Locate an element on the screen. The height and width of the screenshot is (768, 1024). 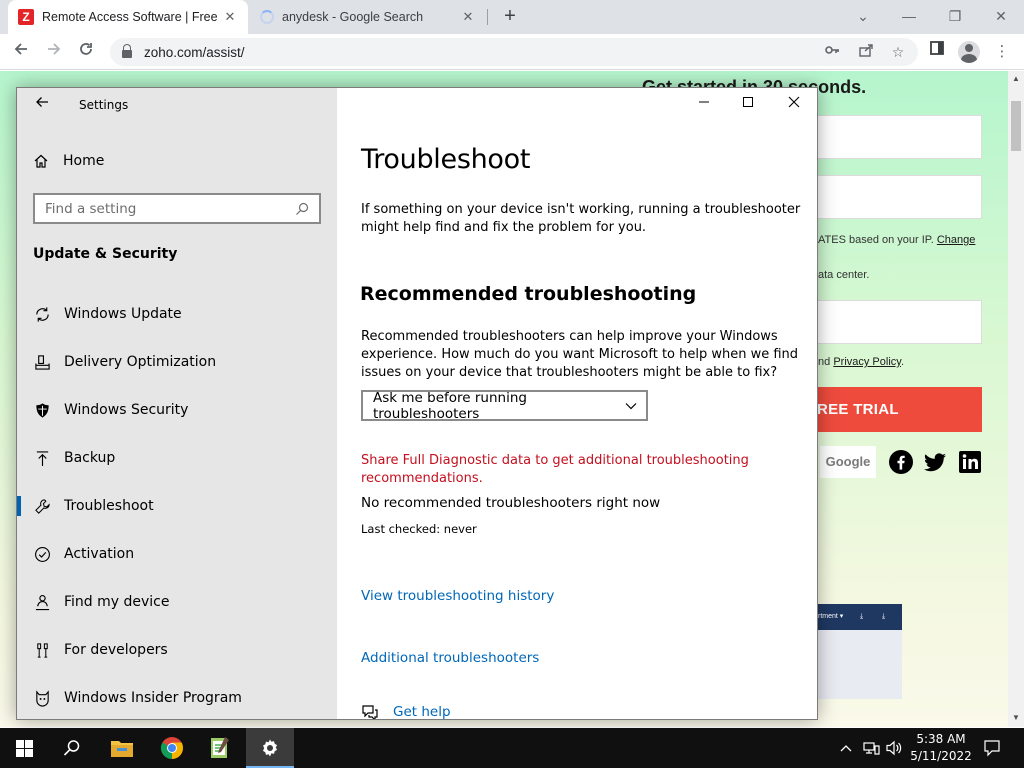
sidebar-item-backup: Backup is located at coordinates (177, 458).